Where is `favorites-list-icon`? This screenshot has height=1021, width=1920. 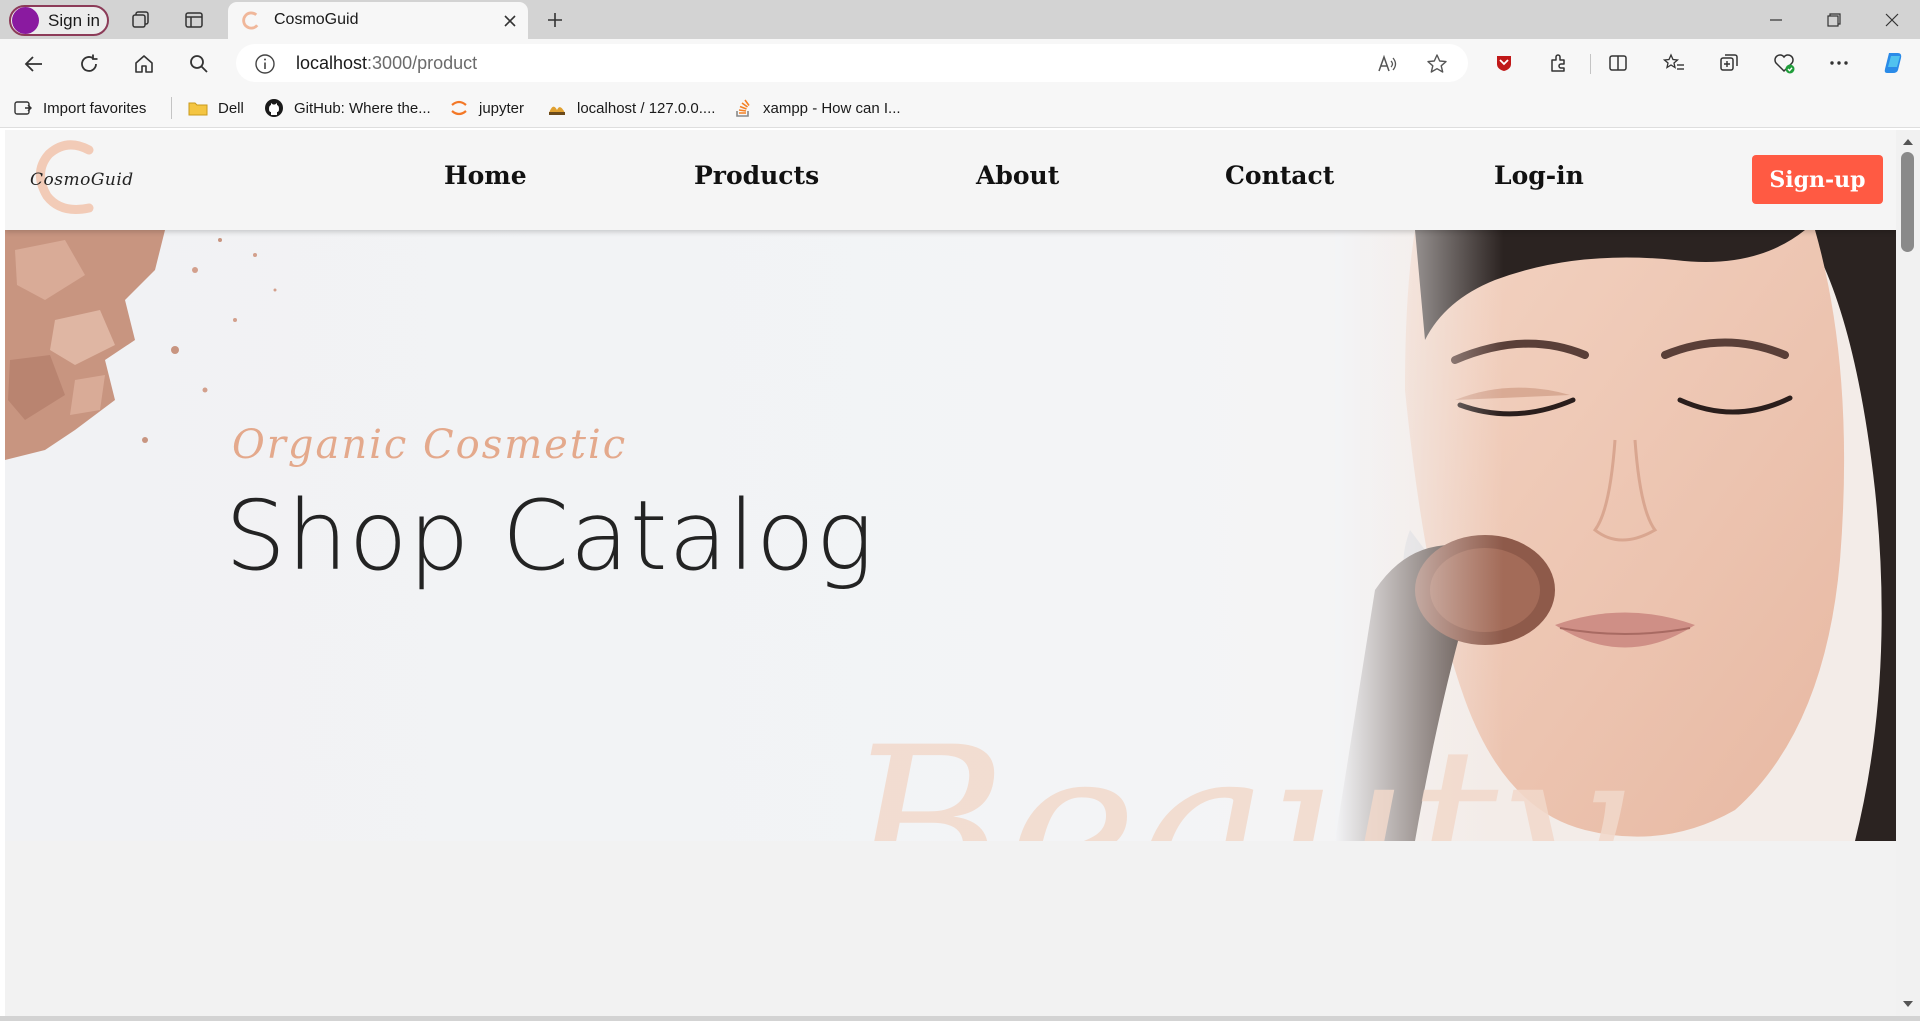
favorites-list-icon is located at coordinates (1674, 63).